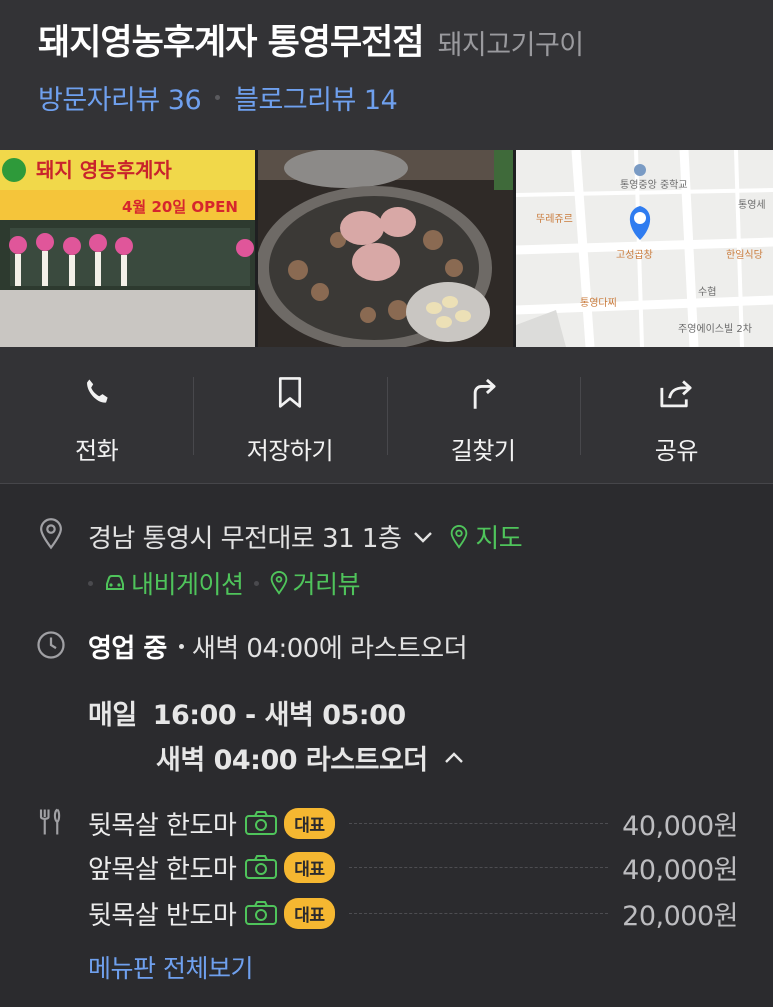 The width and height of the screenshot is (773, 1007). What do you see at coordinates (231, 43) in the screenshot?
I see `place-title: 돼지영농후계자 통영무전점` at bounding box center [231, 43].